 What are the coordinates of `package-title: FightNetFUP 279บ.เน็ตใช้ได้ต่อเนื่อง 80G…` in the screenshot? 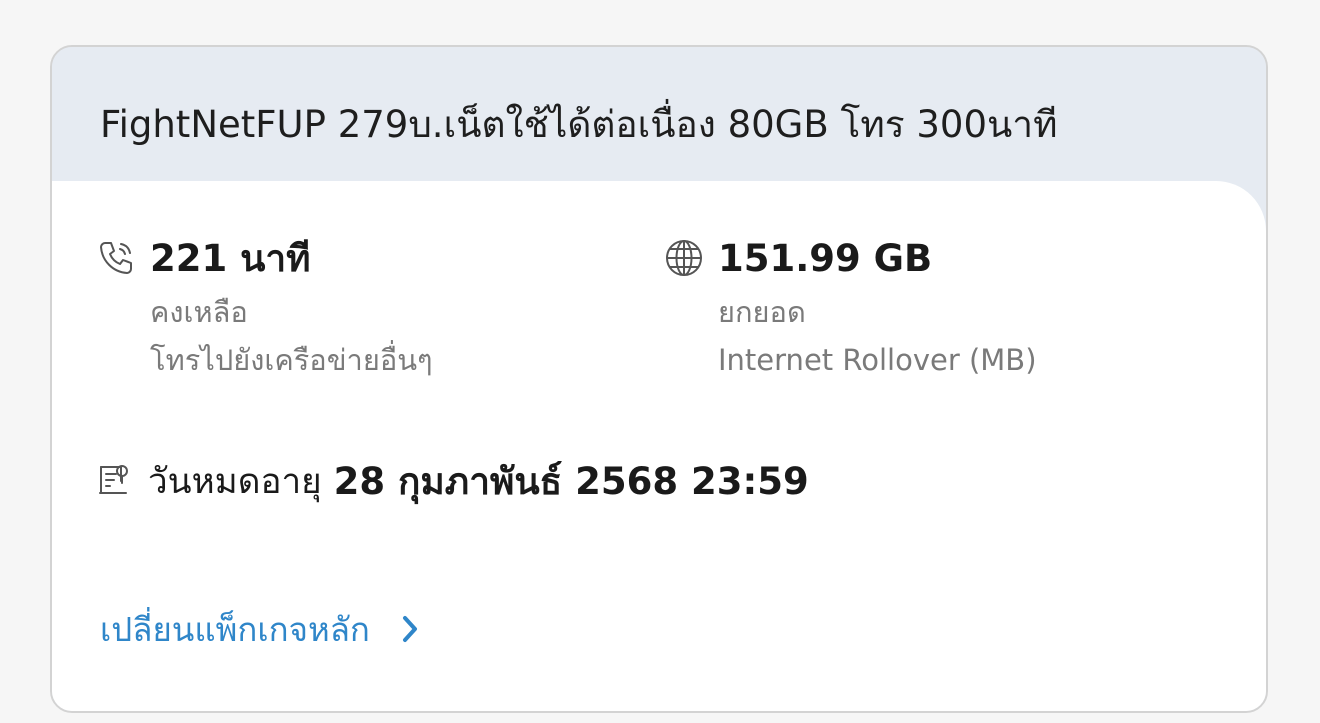 It's located at (579, 124).